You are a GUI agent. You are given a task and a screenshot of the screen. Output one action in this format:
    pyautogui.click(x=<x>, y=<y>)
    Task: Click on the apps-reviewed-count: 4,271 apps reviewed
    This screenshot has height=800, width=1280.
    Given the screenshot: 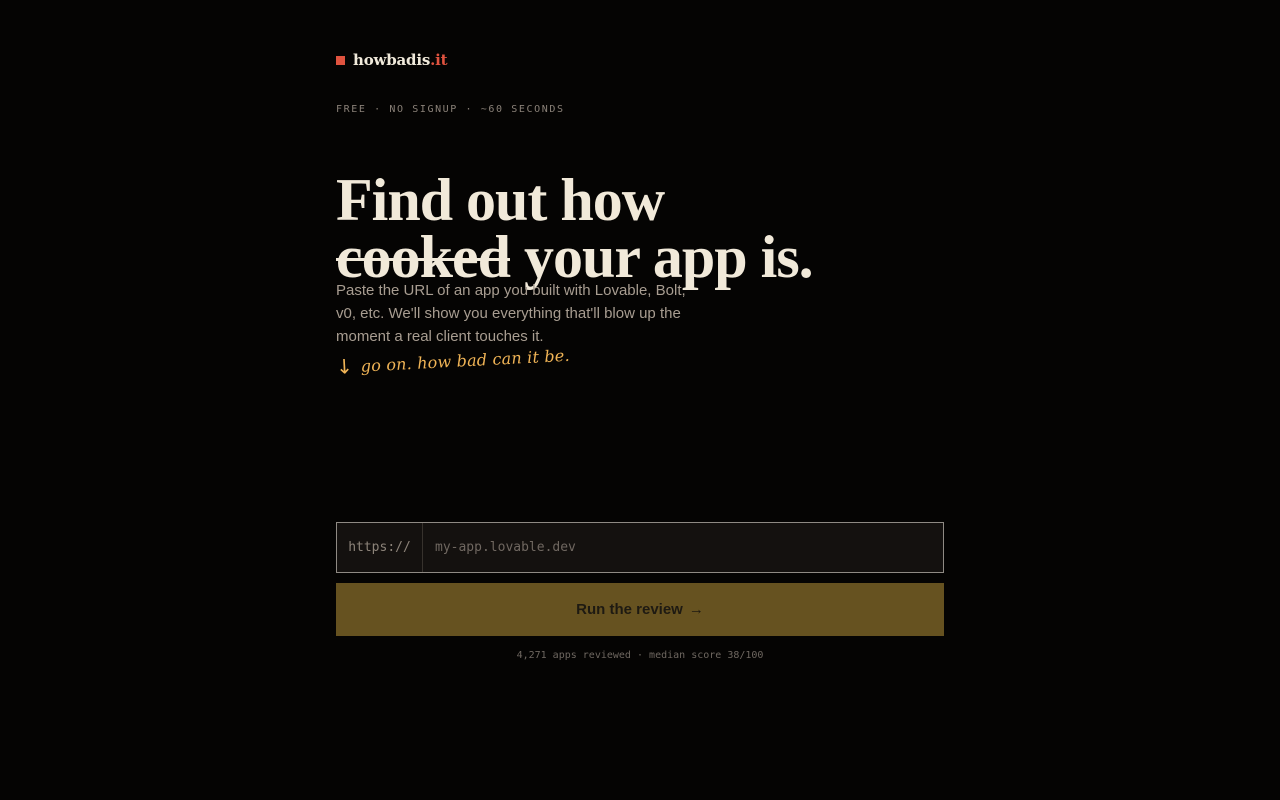 What is the action you would take?
    pyautogui.click(x=573, y=655)
    